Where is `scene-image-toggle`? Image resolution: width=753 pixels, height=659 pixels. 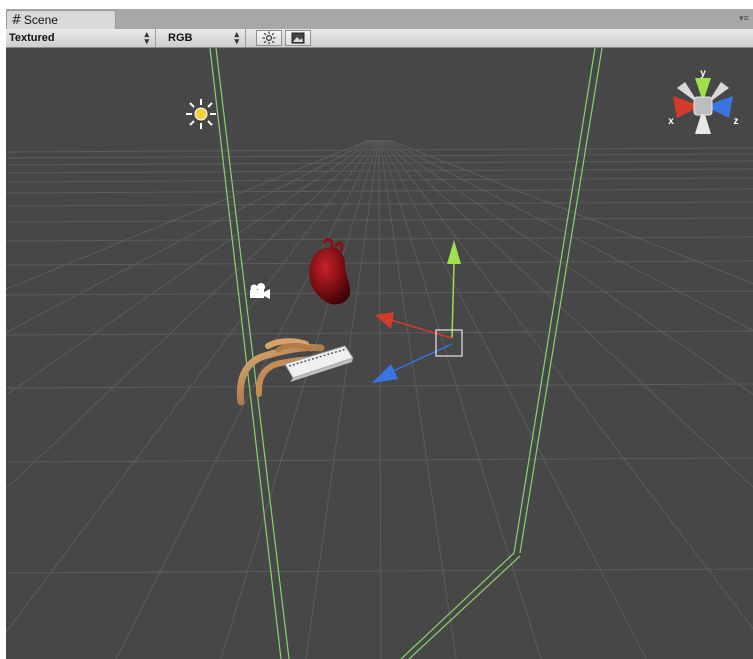
scene-image-toggle is located at coordinates (298, 38).